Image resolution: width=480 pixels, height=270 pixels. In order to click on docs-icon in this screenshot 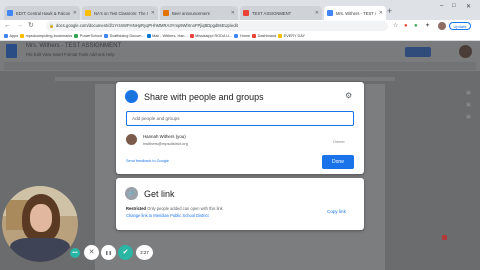, I will do `click(106, 36)`.